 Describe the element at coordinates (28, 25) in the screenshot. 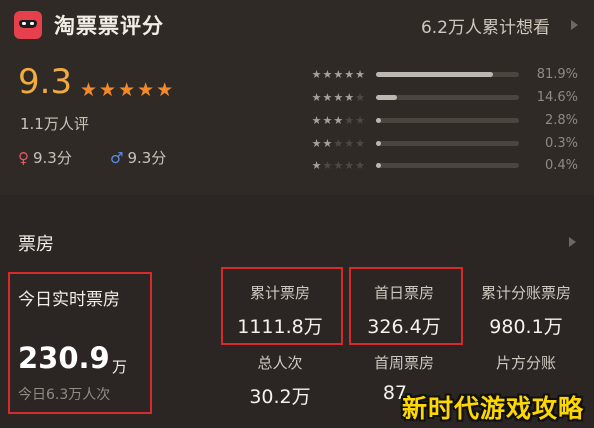

I see `taopiaopiao-logo-icon` at that location.